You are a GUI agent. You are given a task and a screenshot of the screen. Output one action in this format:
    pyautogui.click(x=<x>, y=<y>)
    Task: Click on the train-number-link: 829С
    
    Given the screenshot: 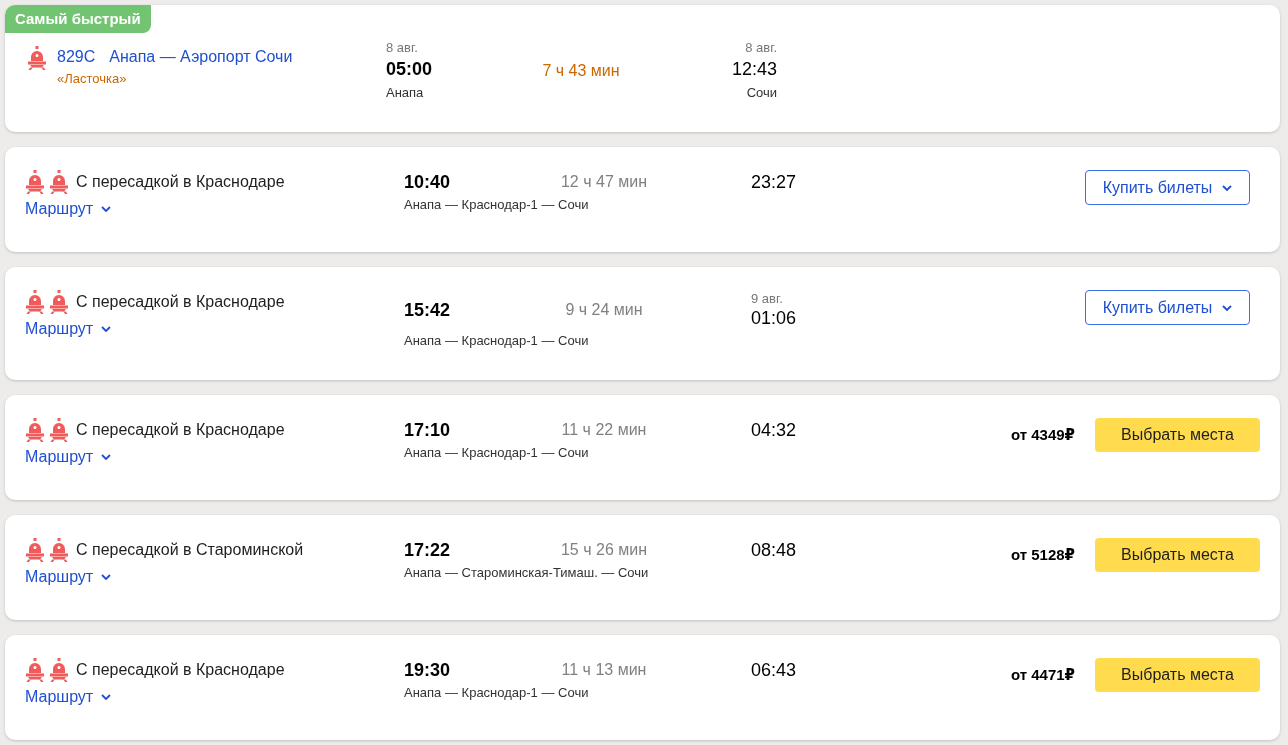 What is the action you would take?
    pyautogui.click(x=76, y=57)
    